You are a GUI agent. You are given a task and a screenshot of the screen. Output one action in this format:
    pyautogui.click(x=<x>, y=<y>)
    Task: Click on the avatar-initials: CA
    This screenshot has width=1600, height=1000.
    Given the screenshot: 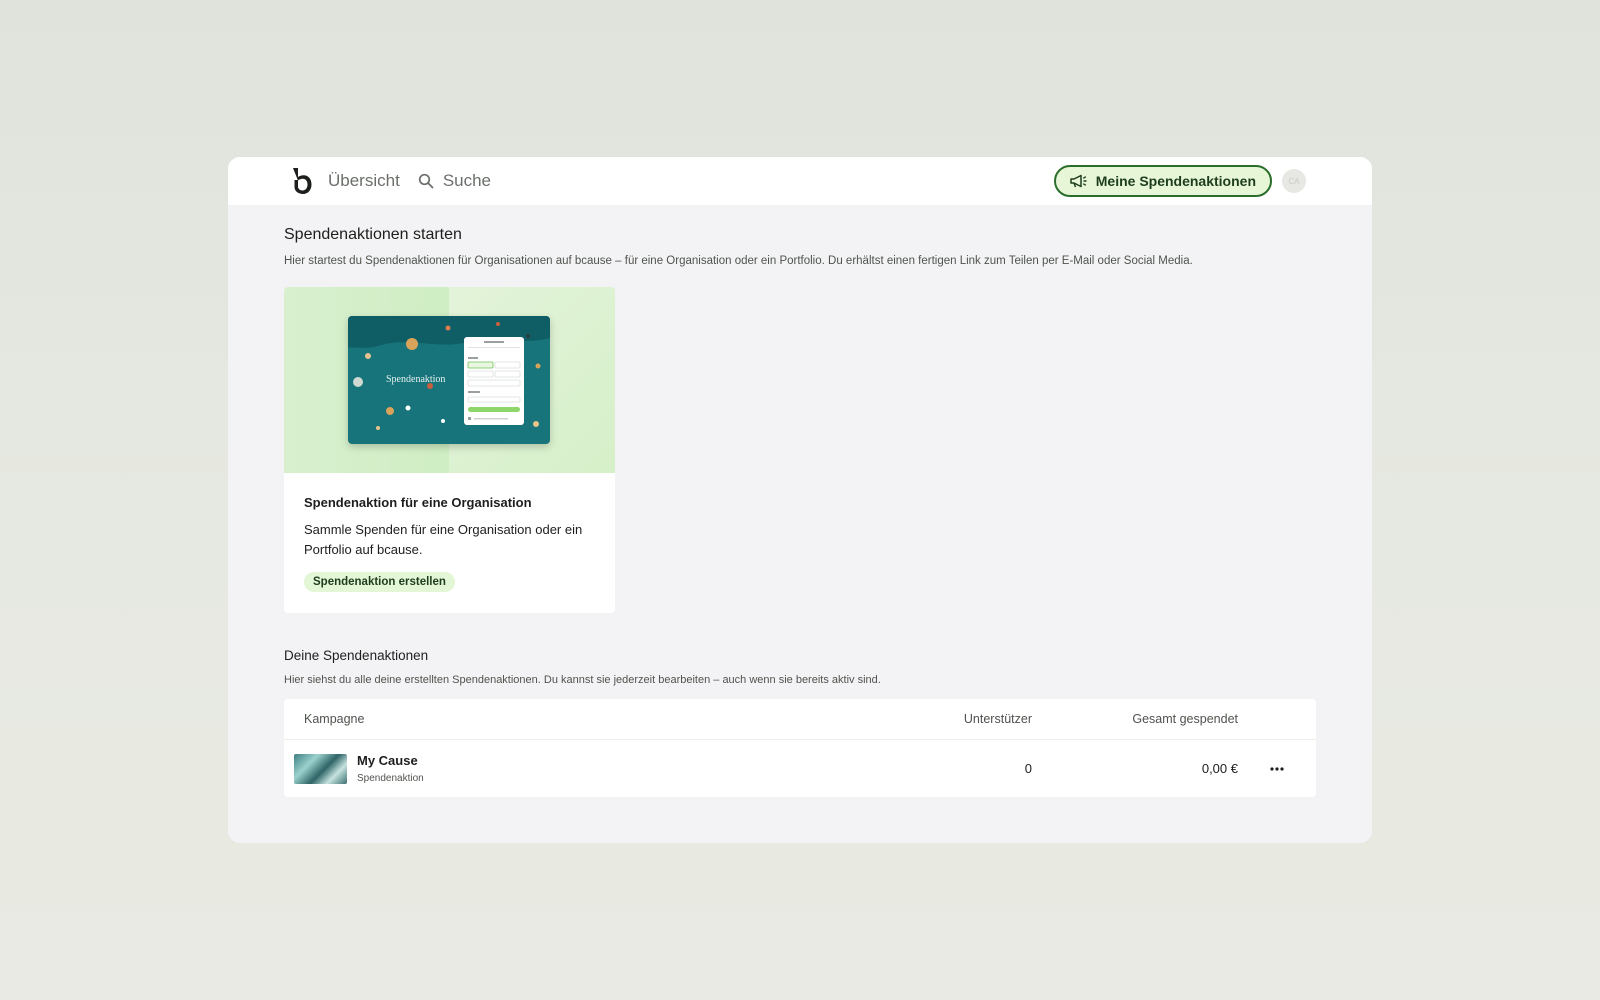 What is the action you would take?
    pyautogui.click(x=1294, y=181)
    